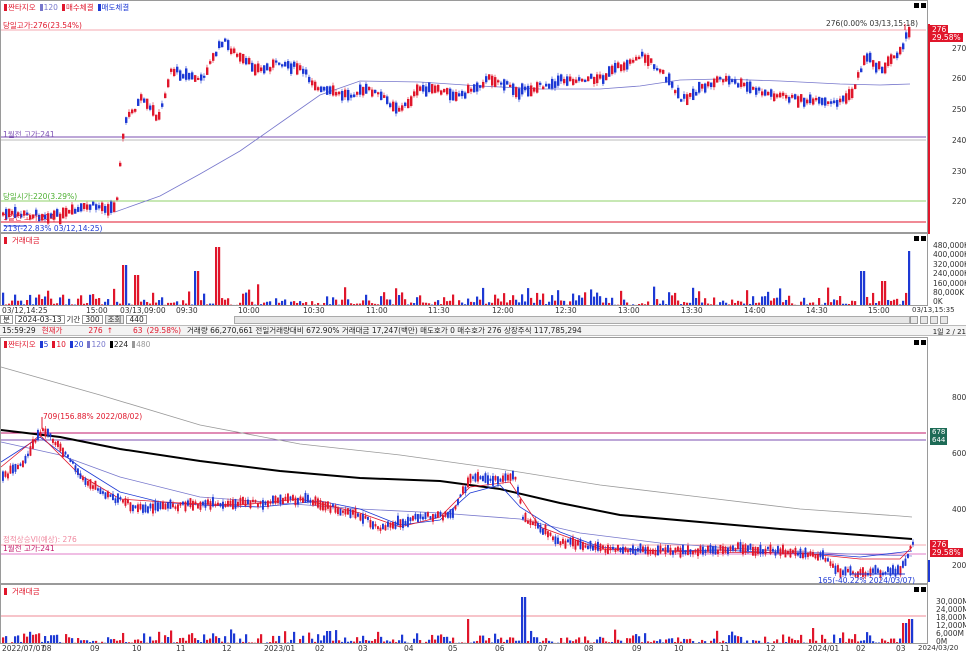  What do you see at coordinates (947, 331) in the screenshot?
I see `page-indicator: 1일 2 / 21` at bounding box center [947, 331].